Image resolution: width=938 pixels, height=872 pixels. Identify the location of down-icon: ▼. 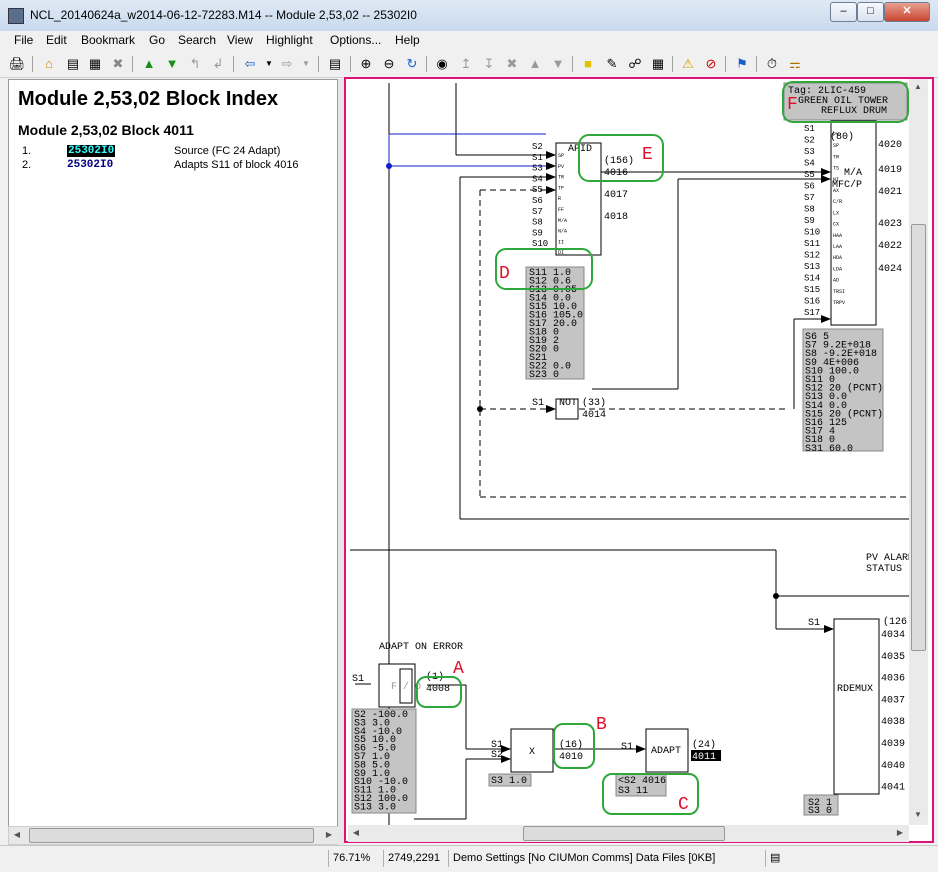
(172, 64).